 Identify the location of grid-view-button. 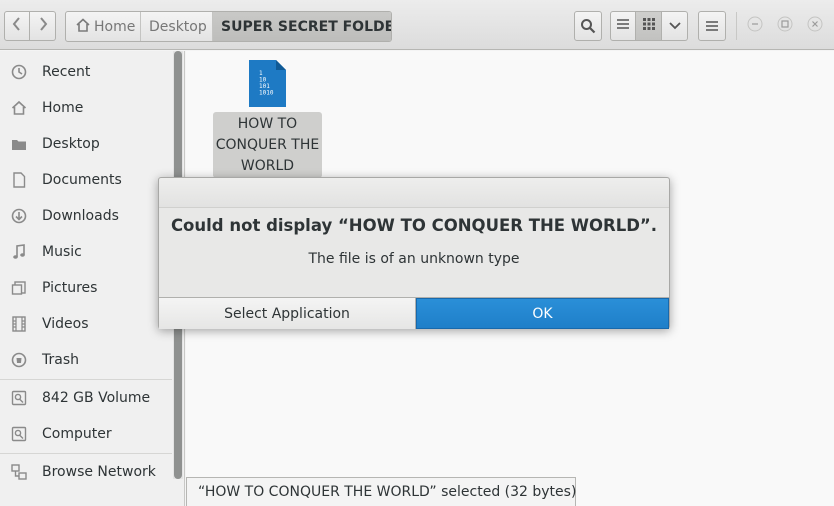
(649, 26).